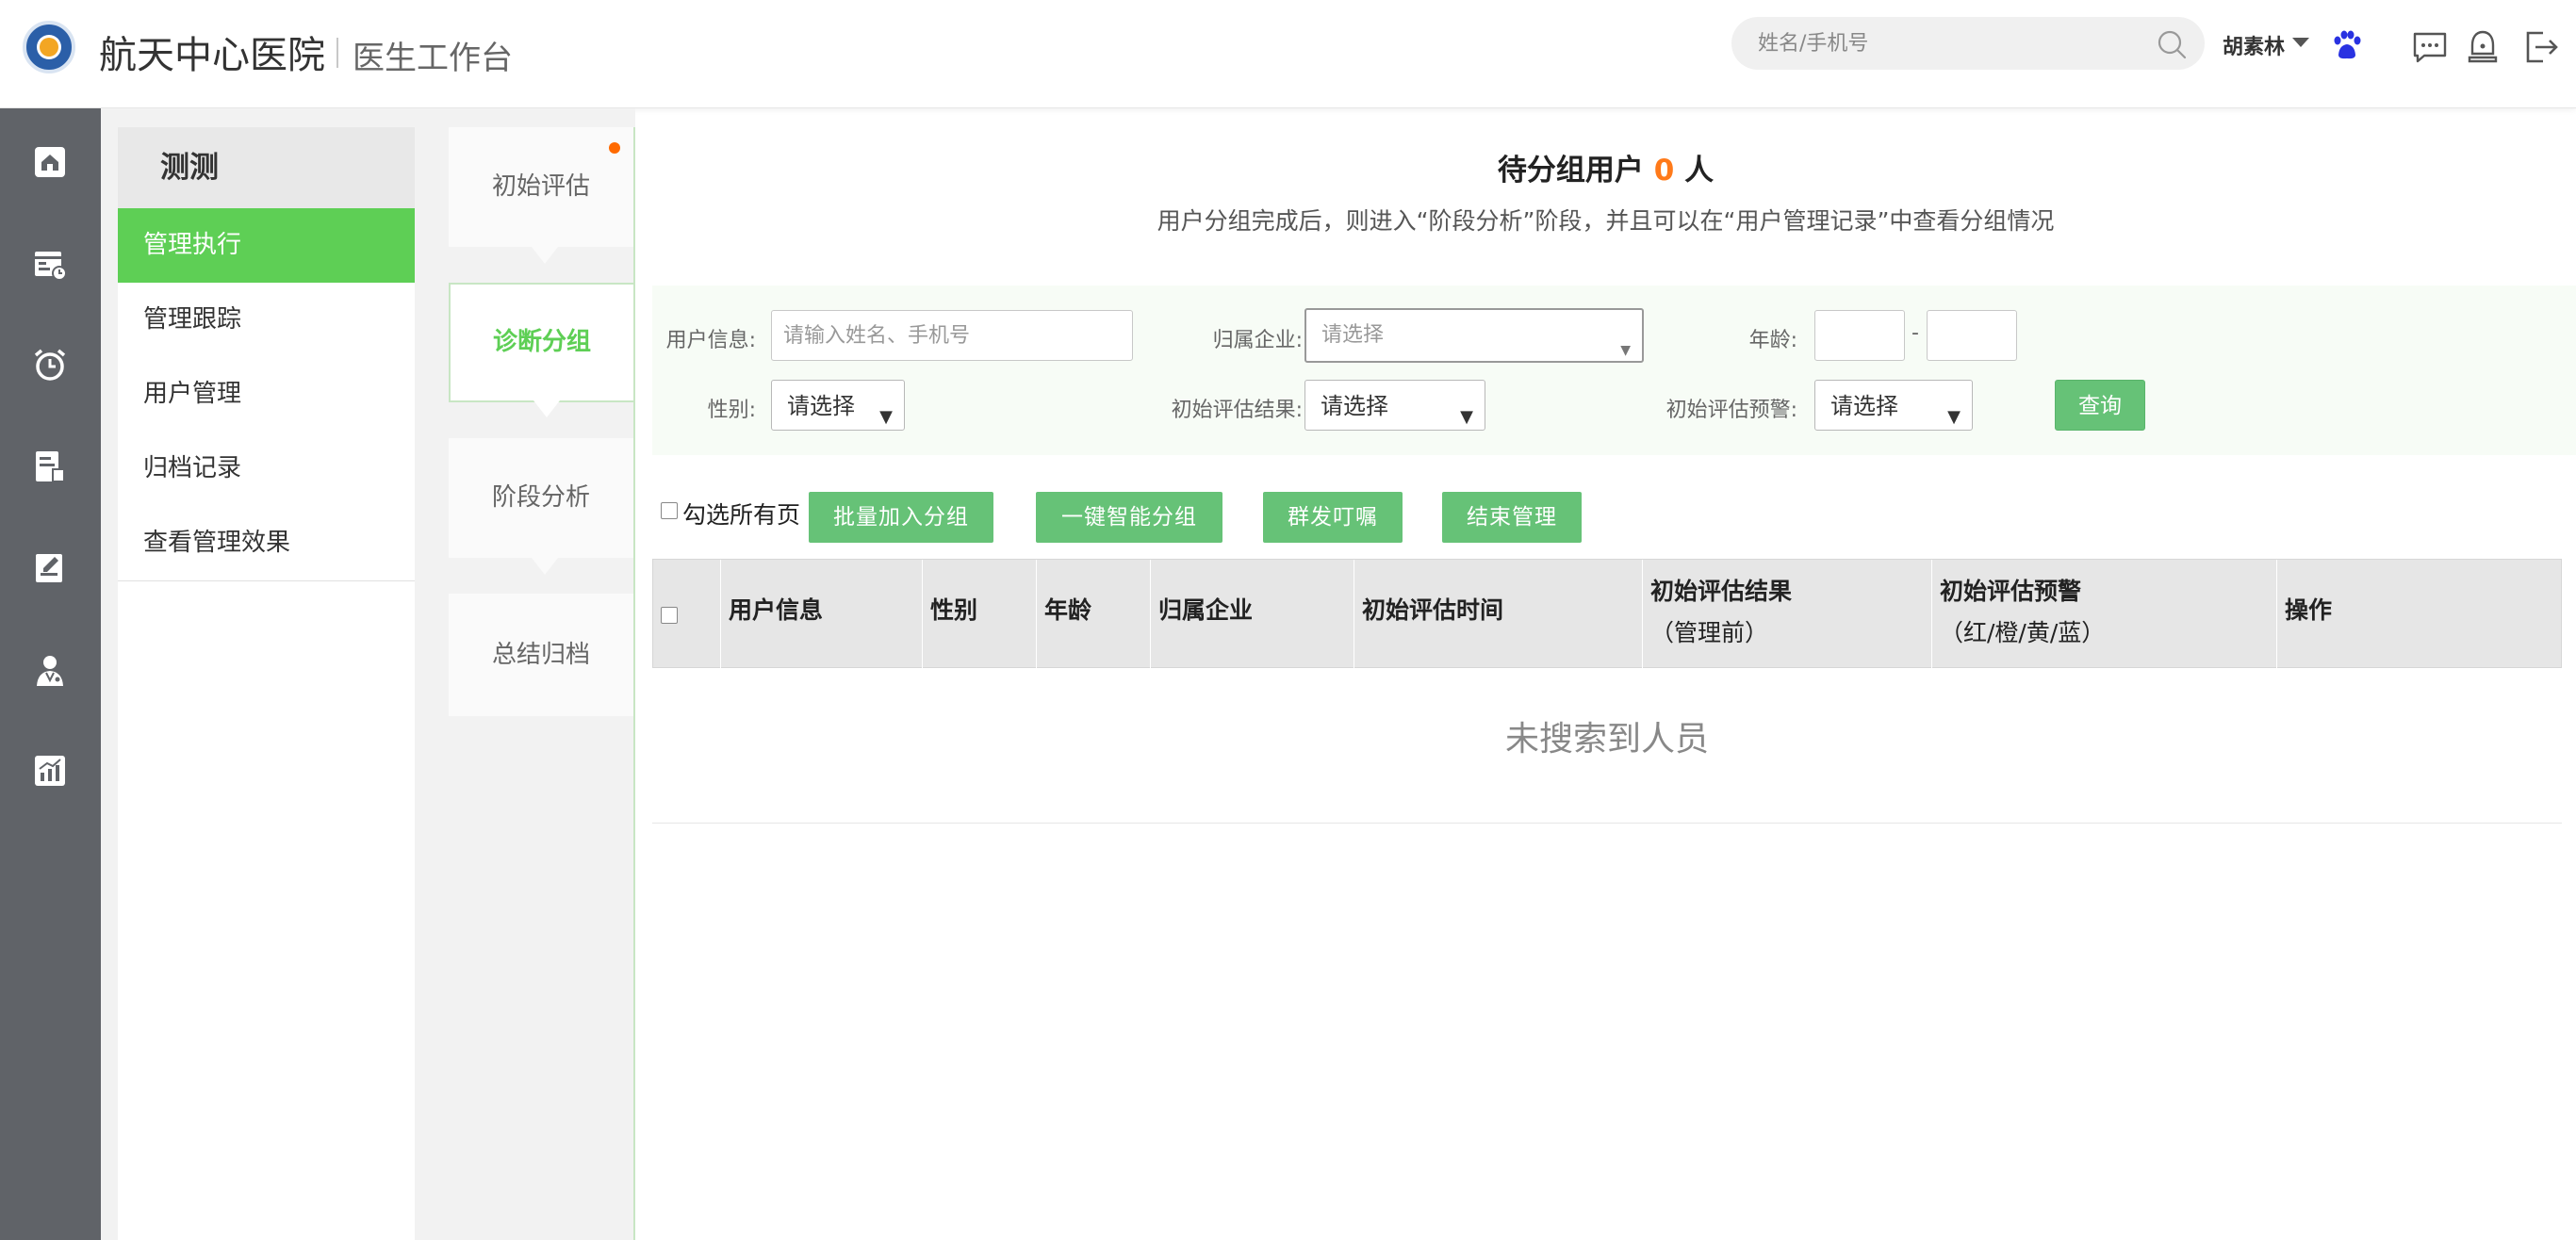  I want to click on step-summary-archive: 总结归档, so click(541, 655).